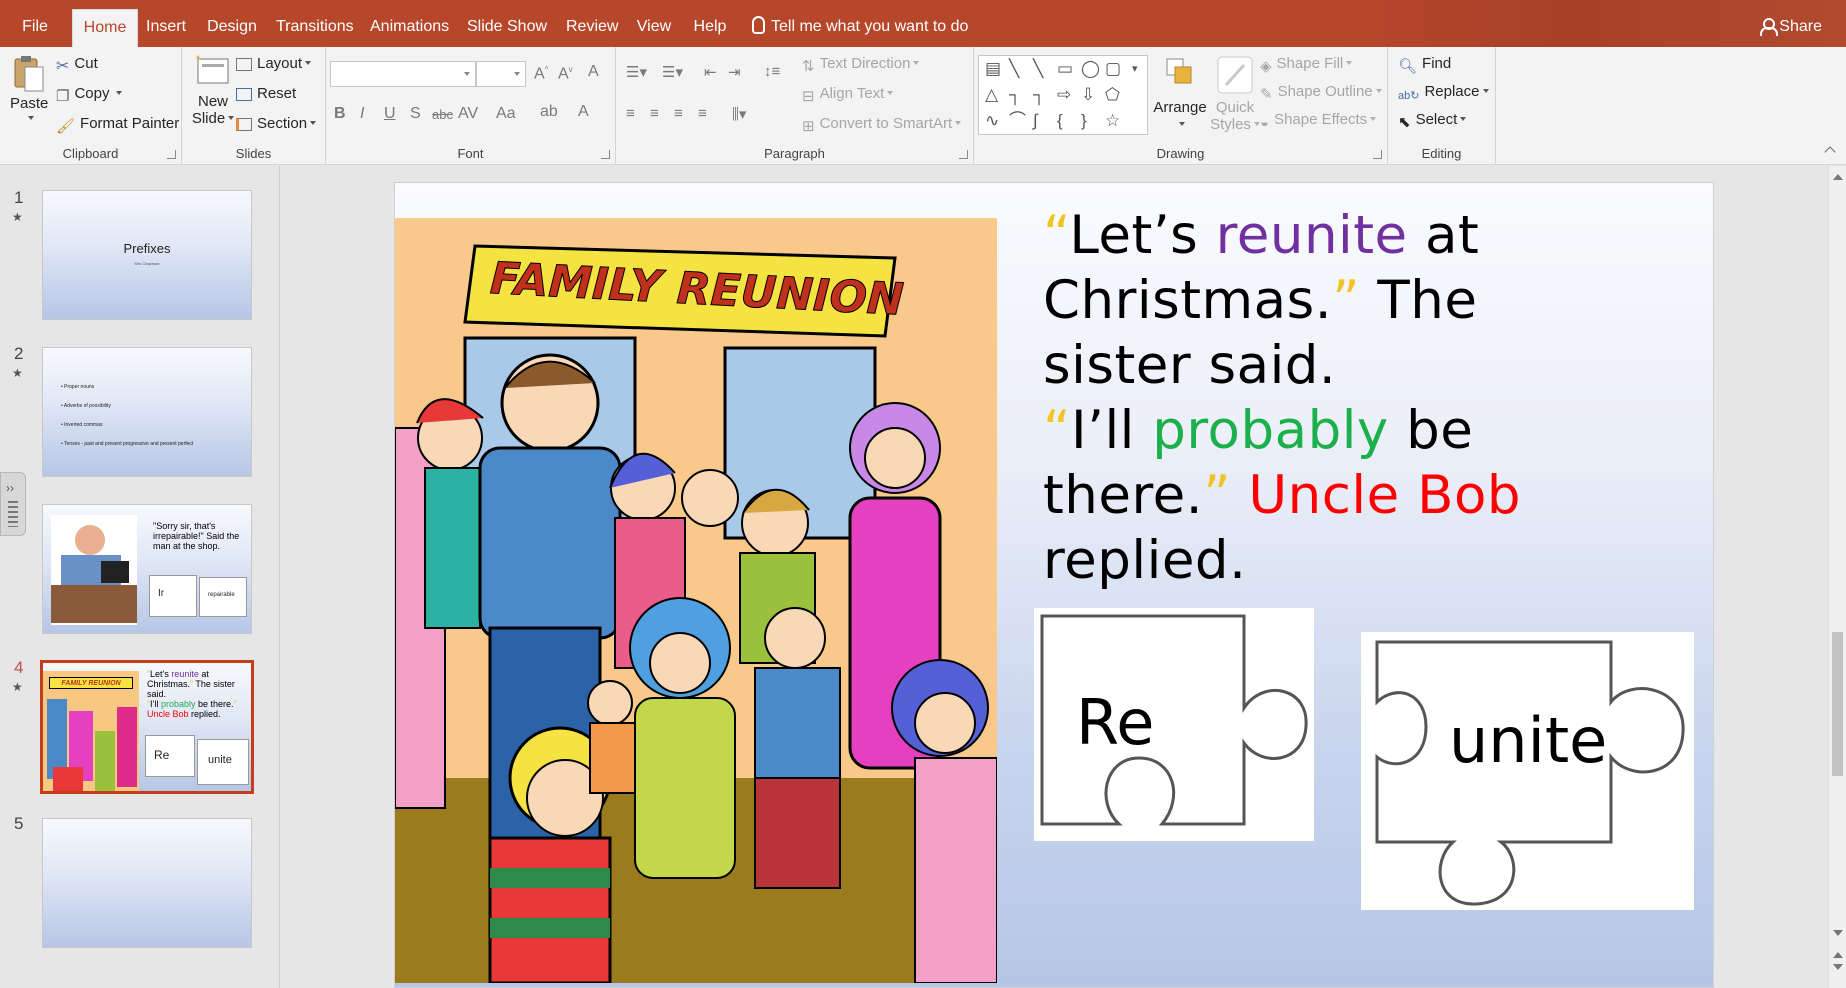  I want to click on vertical-scrollbar, so click(1837, 577).